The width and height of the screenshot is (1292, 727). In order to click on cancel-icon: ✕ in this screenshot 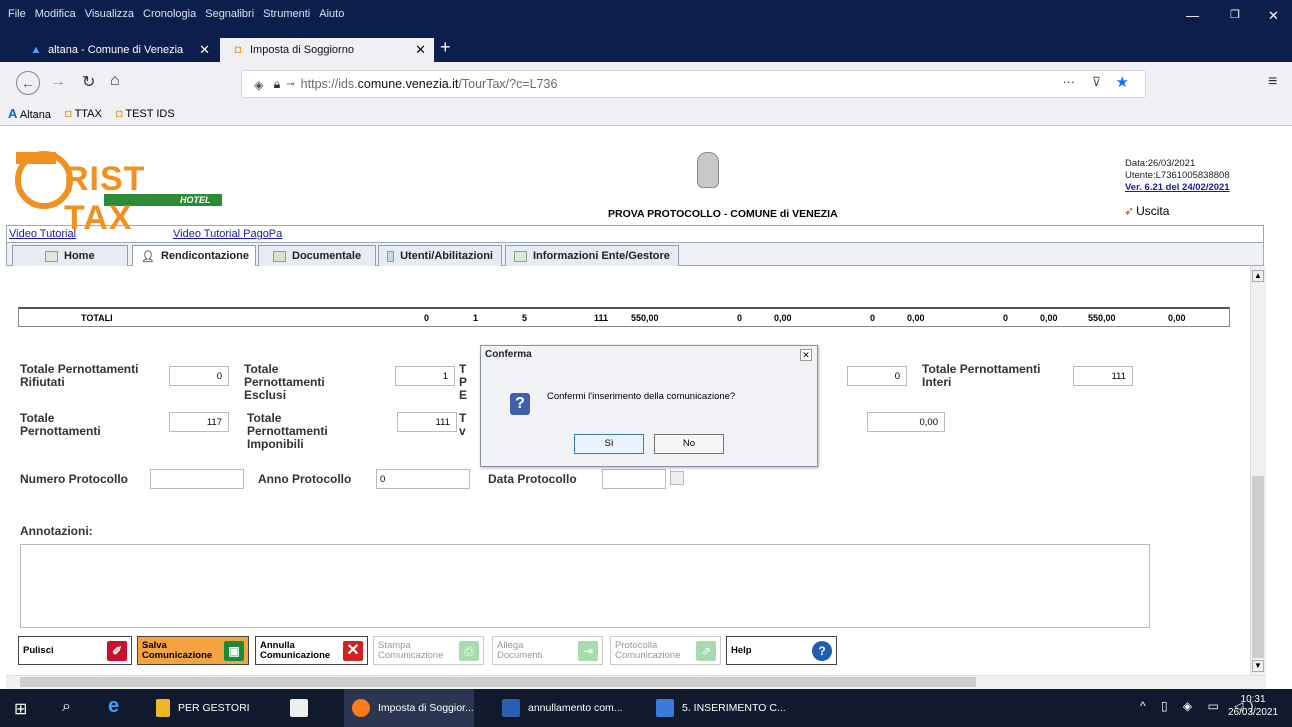, I will do `click(353, 651)`.